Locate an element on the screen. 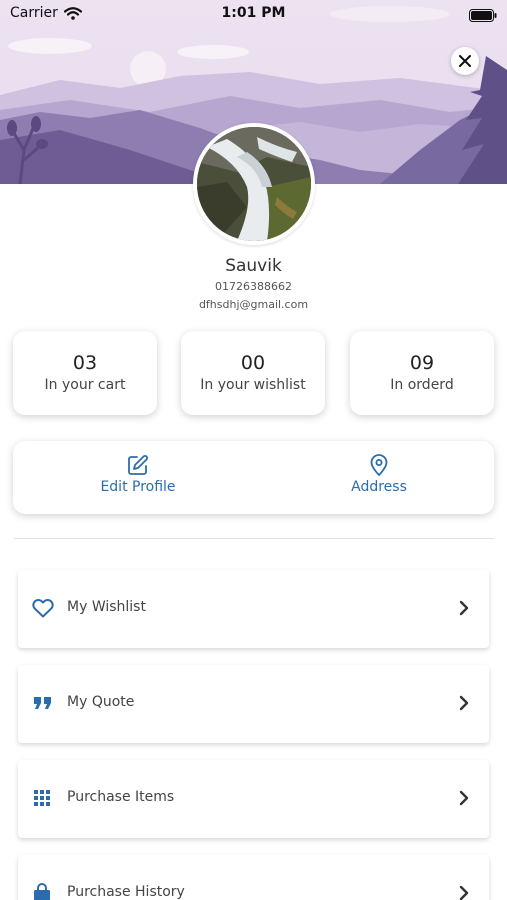 The width and height of the screenshot is (507, 900). edit-icon is located at coordinates (138, 465).